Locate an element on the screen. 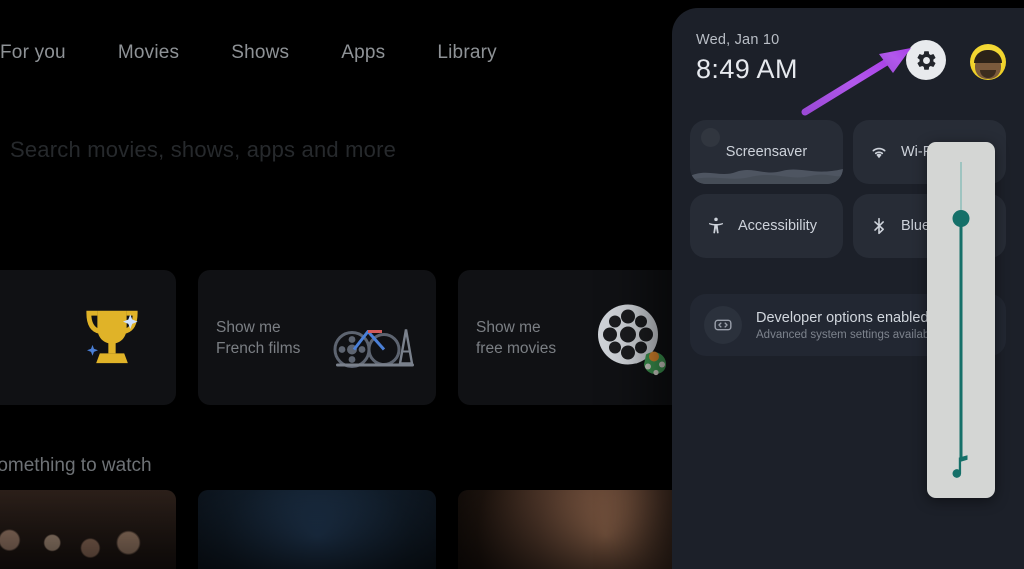  avatar-face is located at coordinates (988, 64).